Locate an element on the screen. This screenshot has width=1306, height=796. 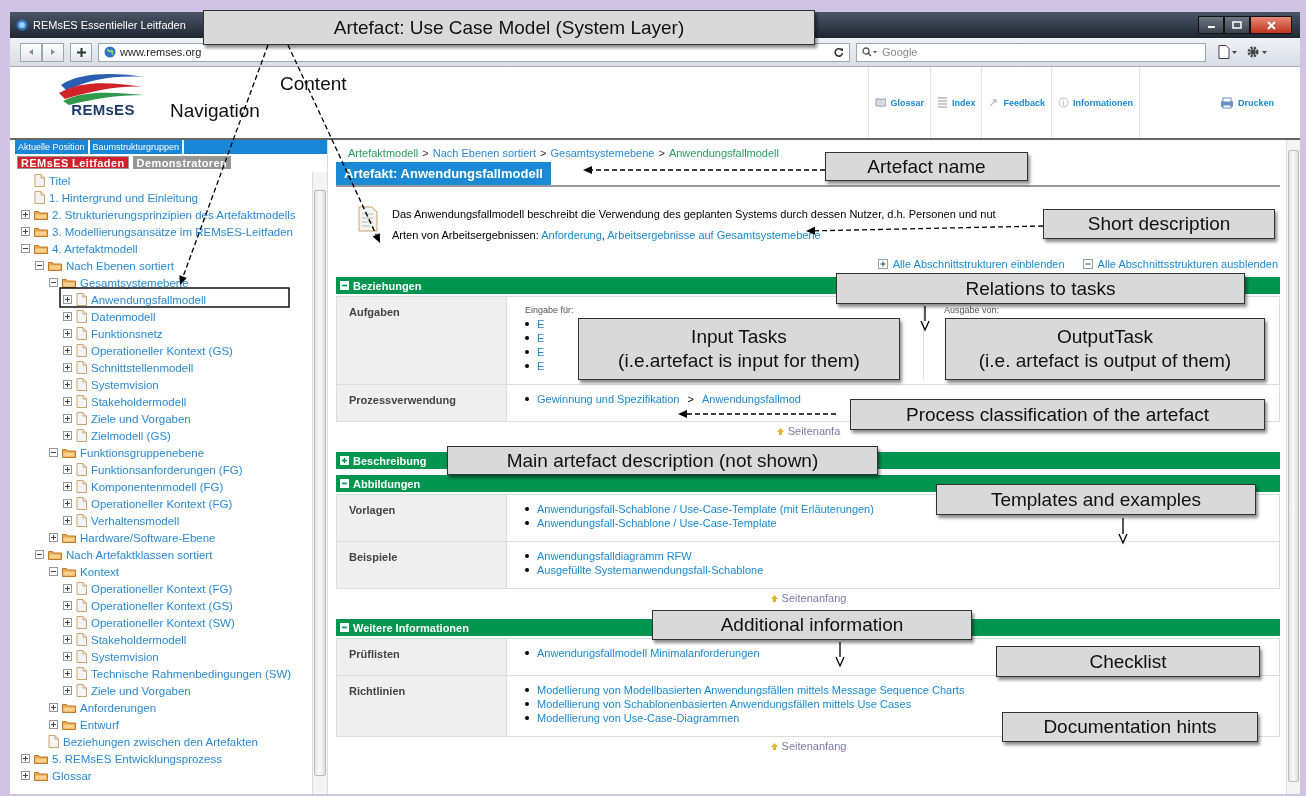
callout-tooltip: Relations to tasks is located at coordinates (1040, 288).